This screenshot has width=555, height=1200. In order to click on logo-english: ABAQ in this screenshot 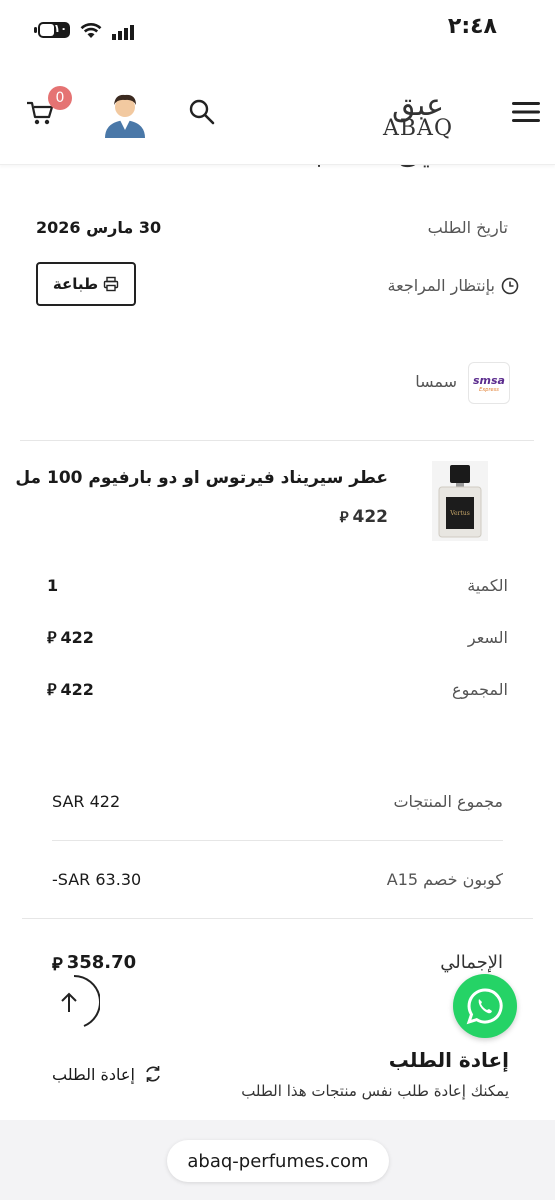, I will do `click(418, 128)`.